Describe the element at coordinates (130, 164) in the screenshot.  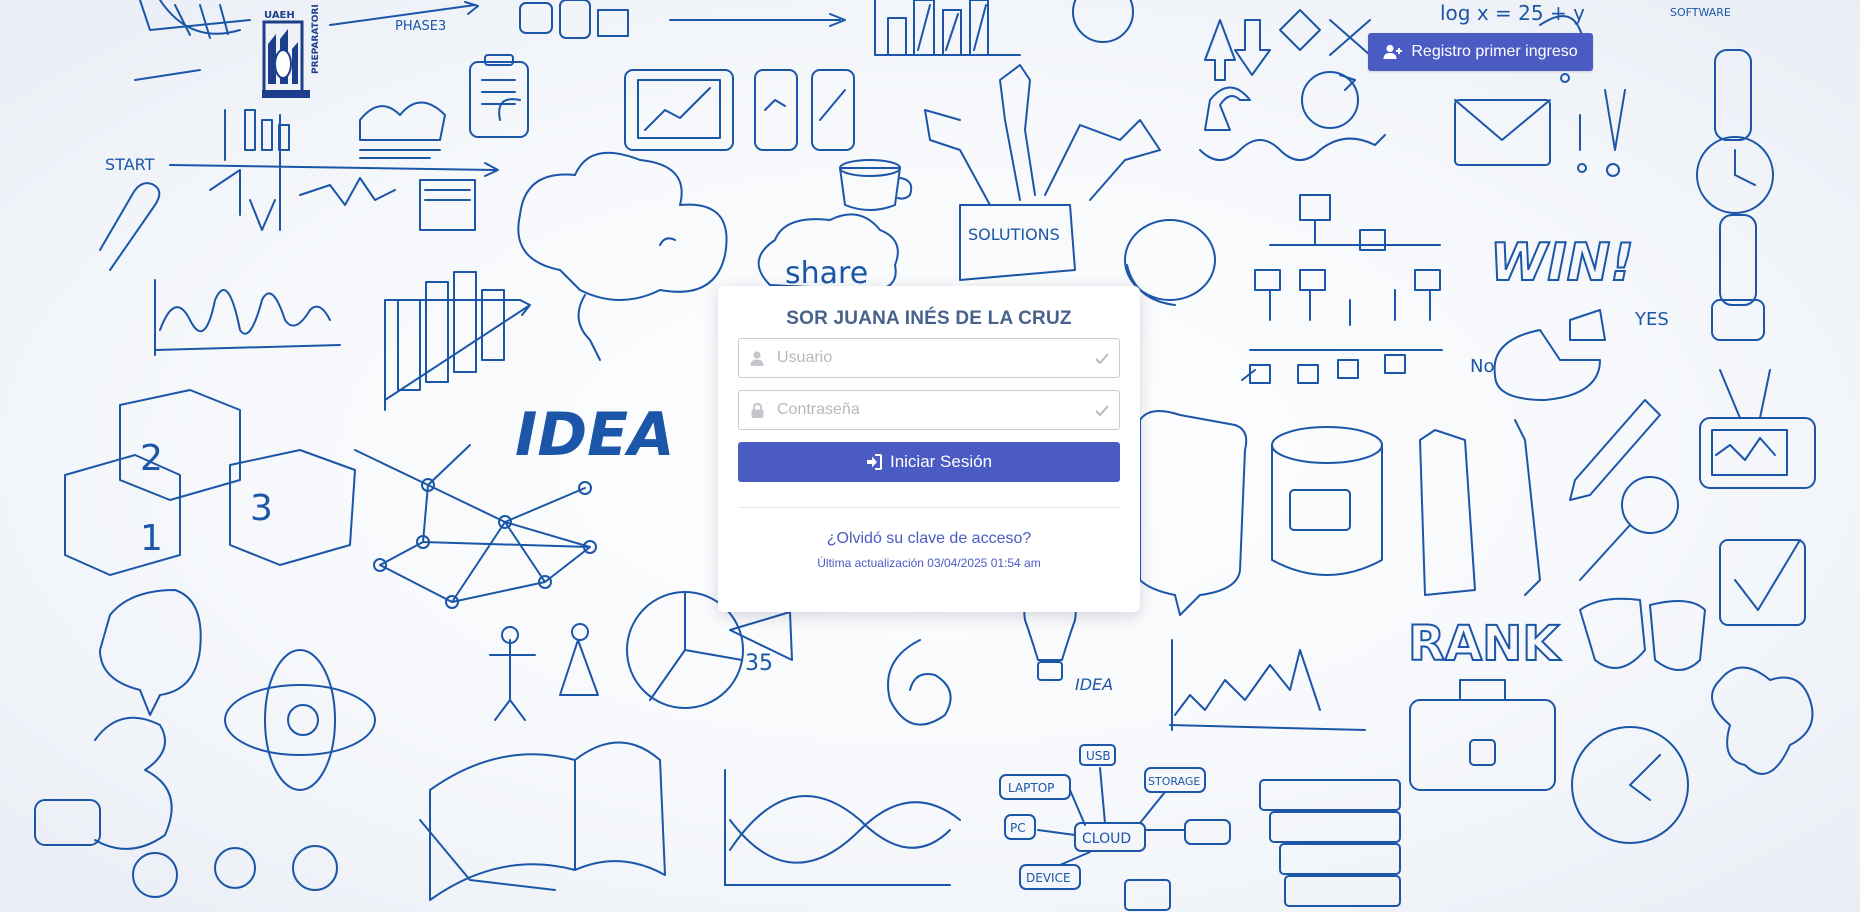
I see `doodle-start-text: START` at that location.